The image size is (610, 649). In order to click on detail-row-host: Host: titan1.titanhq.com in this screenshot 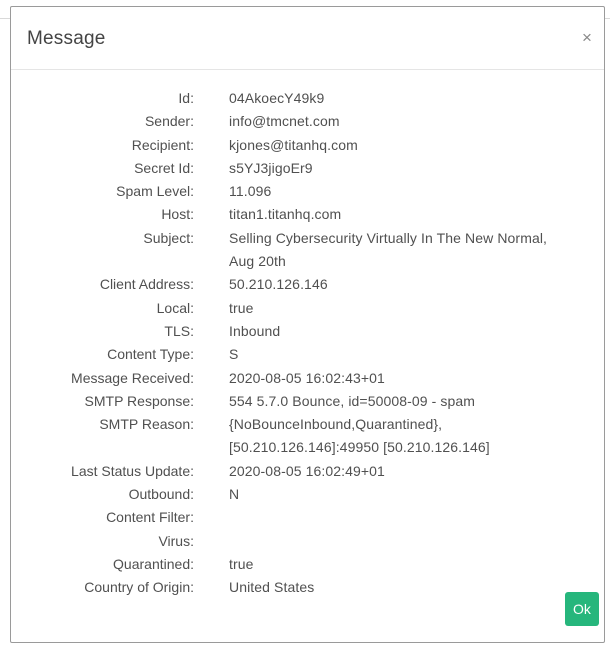, I will do `click(307, 214)`.